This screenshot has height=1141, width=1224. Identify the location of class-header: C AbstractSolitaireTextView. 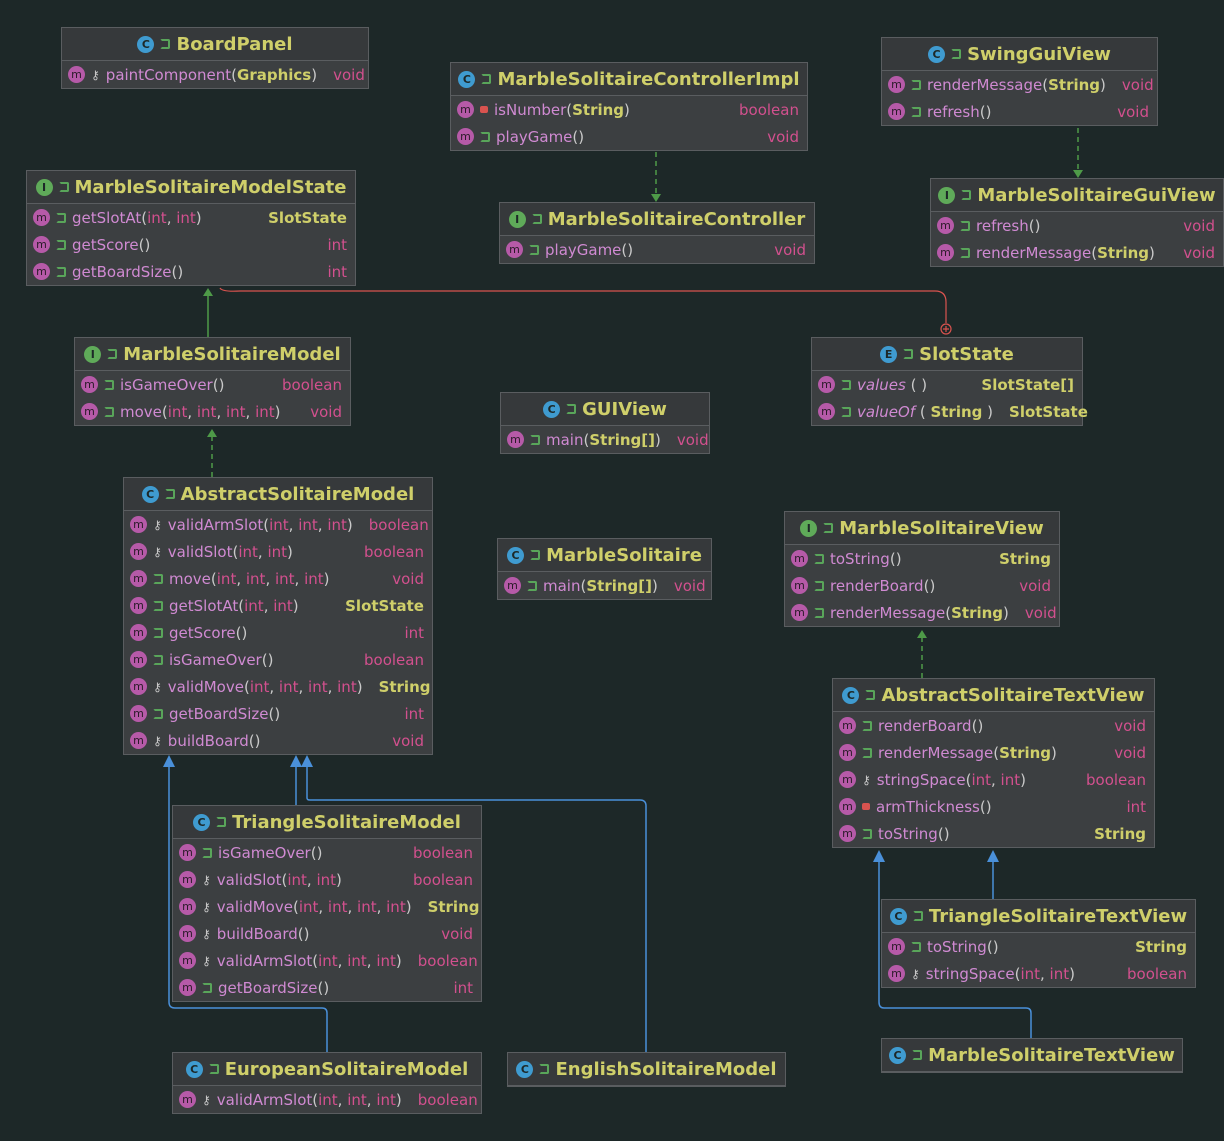
(993, 695).